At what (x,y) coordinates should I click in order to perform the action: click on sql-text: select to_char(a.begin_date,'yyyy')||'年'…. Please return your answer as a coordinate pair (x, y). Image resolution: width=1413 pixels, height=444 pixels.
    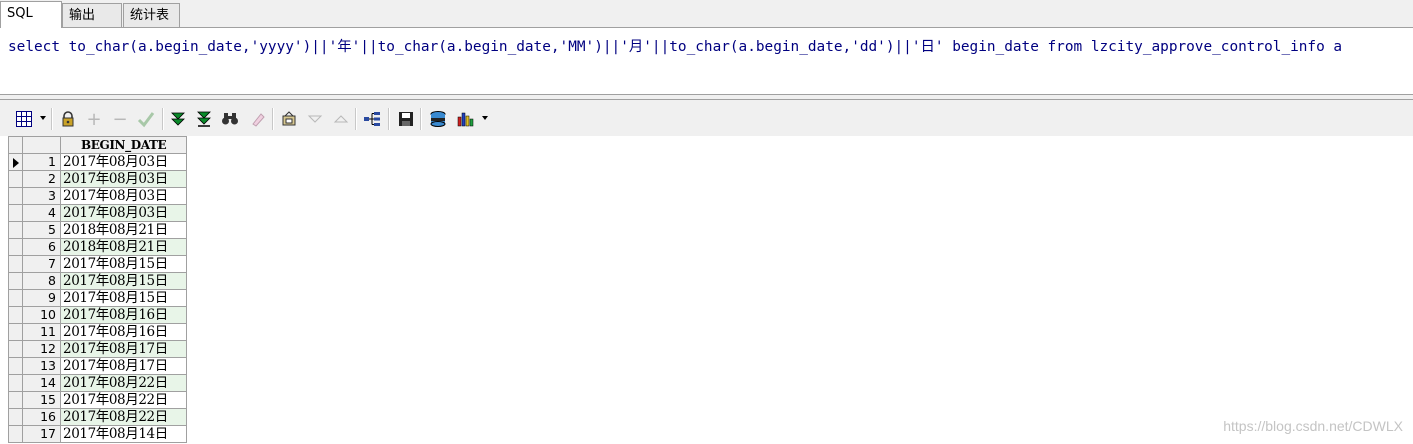
    Looking at the image, I should click on (675, 45).